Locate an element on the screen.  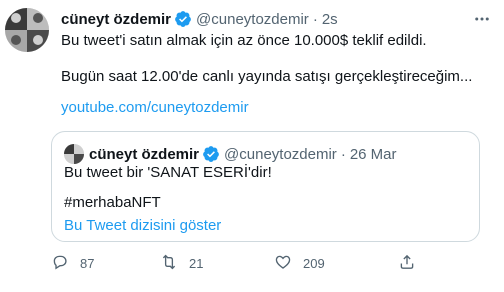
quoted-tweet-header: cüneyt özdemir @cuneytozdemir · 26 Mar is located at coordinates (230, 154).